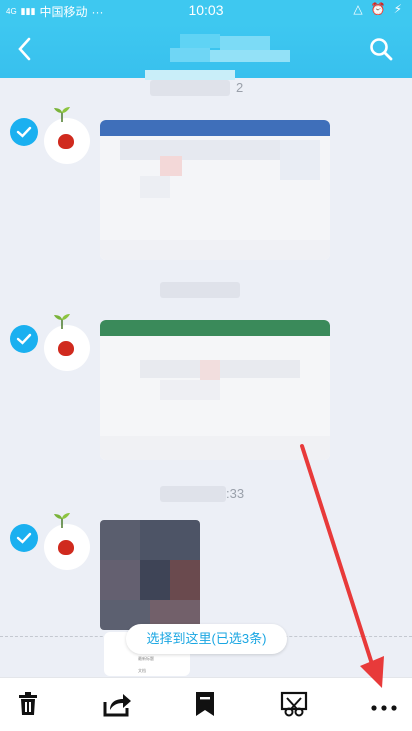 The height and width of the screenshot is (731, 412). I want to click on alarm-icon: ⏰, so click(378, 9).